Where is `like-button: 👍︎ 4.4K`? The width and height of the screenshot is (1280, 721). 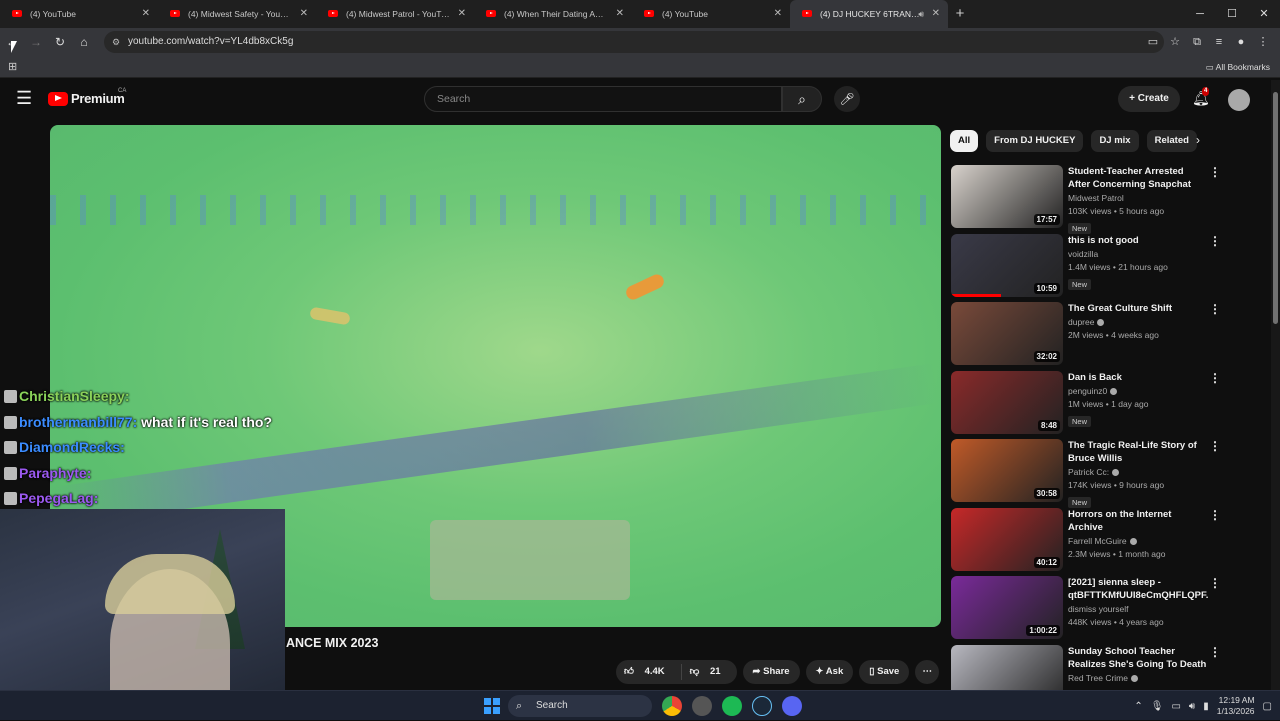 like-button: 👍︎ 4.4K is located at coordinates (648, 672).